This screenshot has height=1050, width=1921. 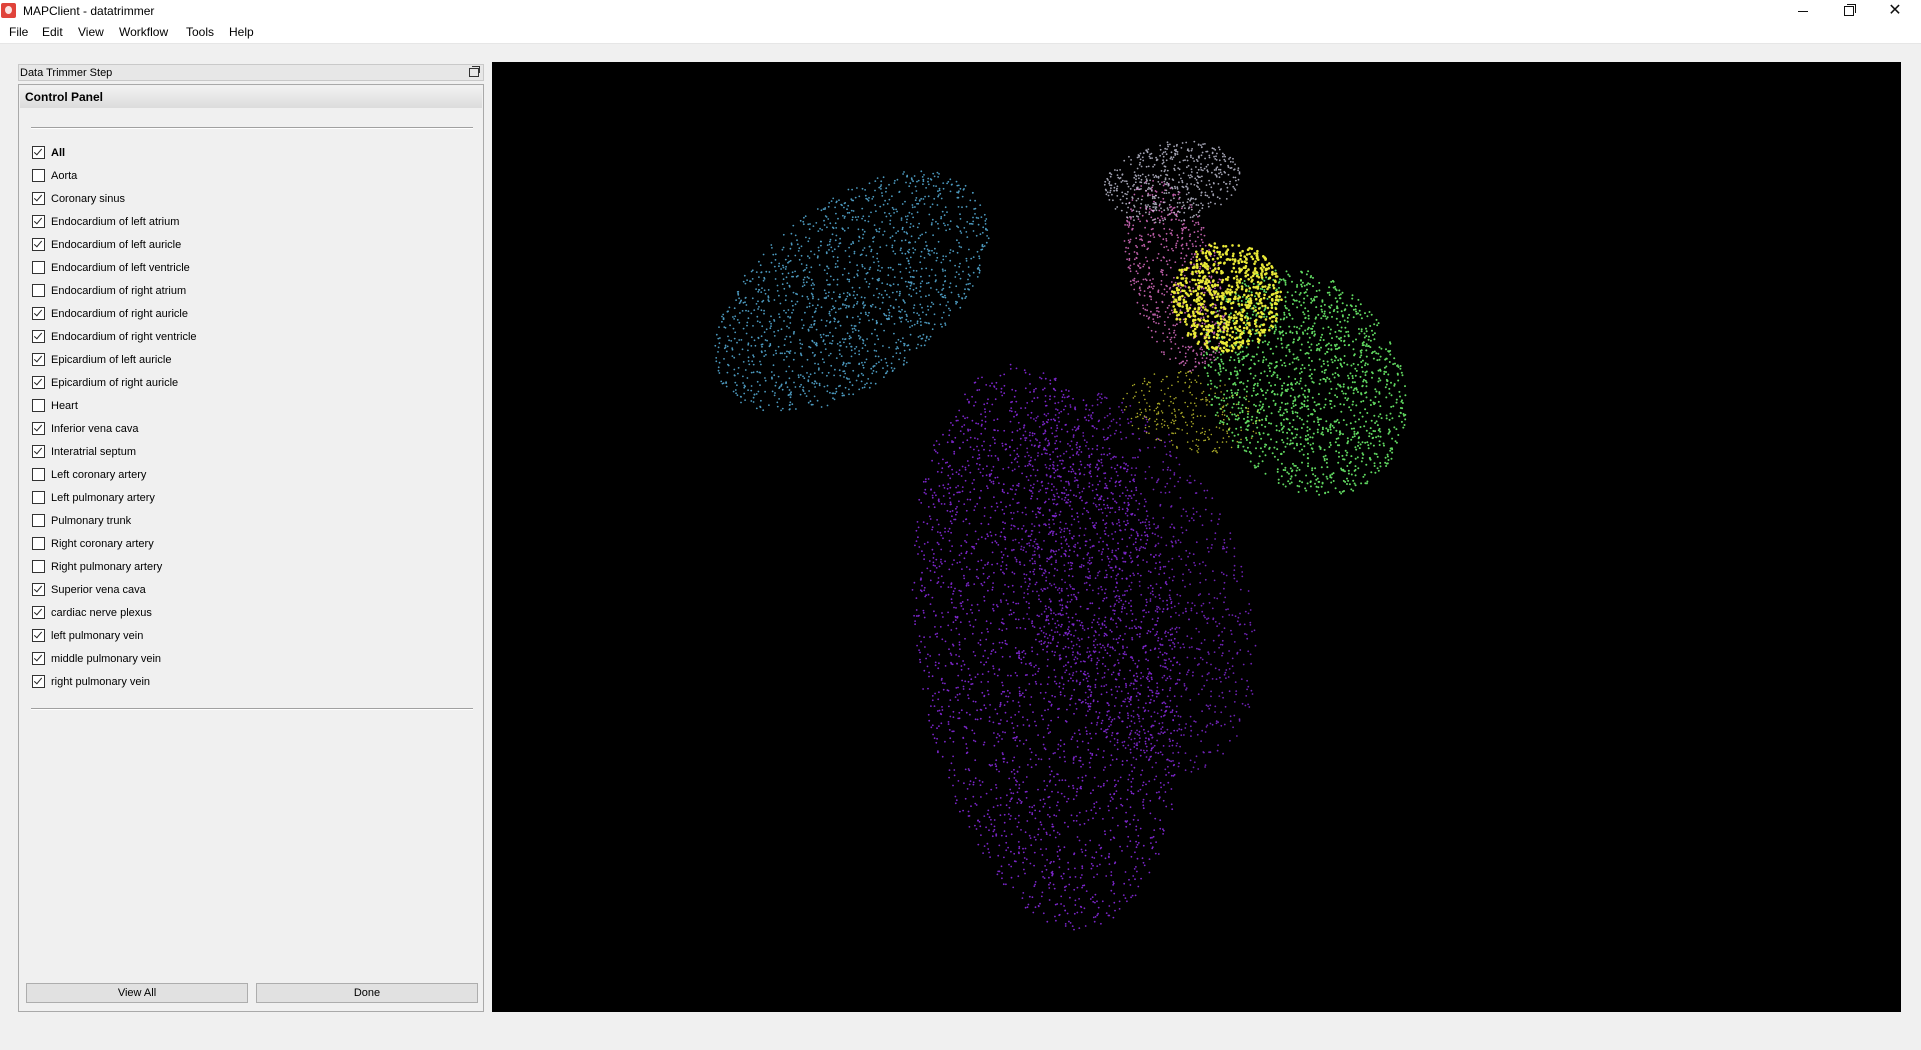 I want to click on checkbox-row: All, so click(x=114, y=152).